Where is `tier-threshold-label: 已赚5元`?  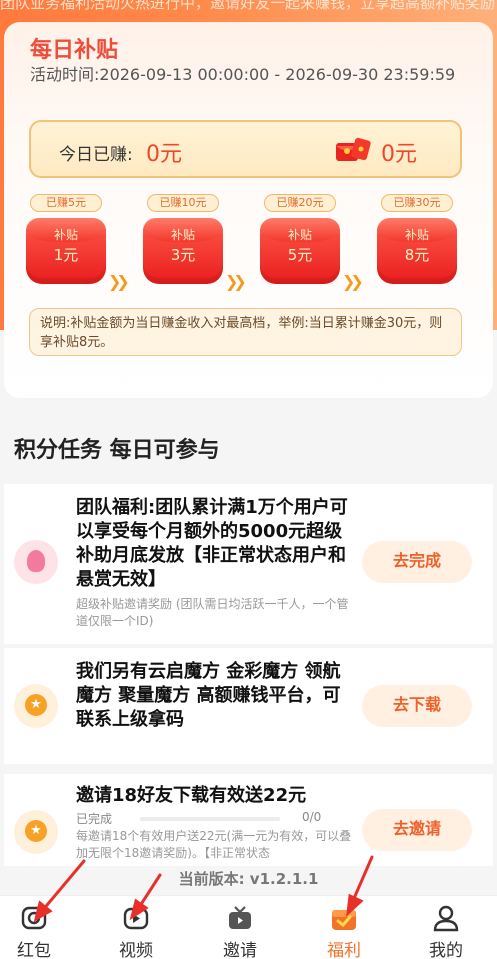
tier-threshold-label: 已赚5元 is located at coordinates (66, 203).